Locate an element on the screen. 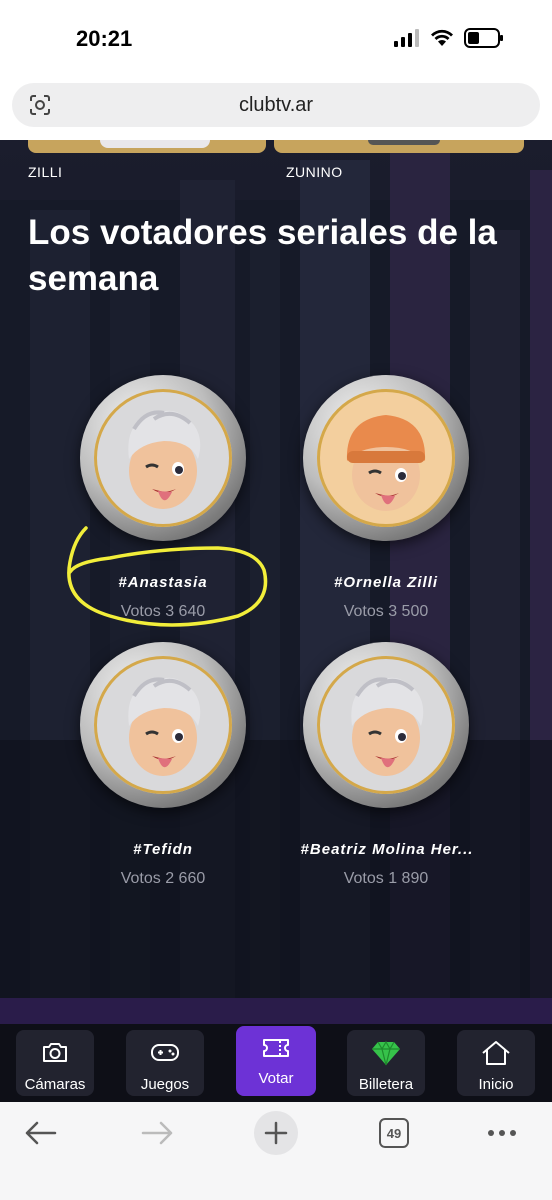 Image resolution: width=552 pixels, height=1200 pixels. ticket-icon is located at coordinates (276, 1048).